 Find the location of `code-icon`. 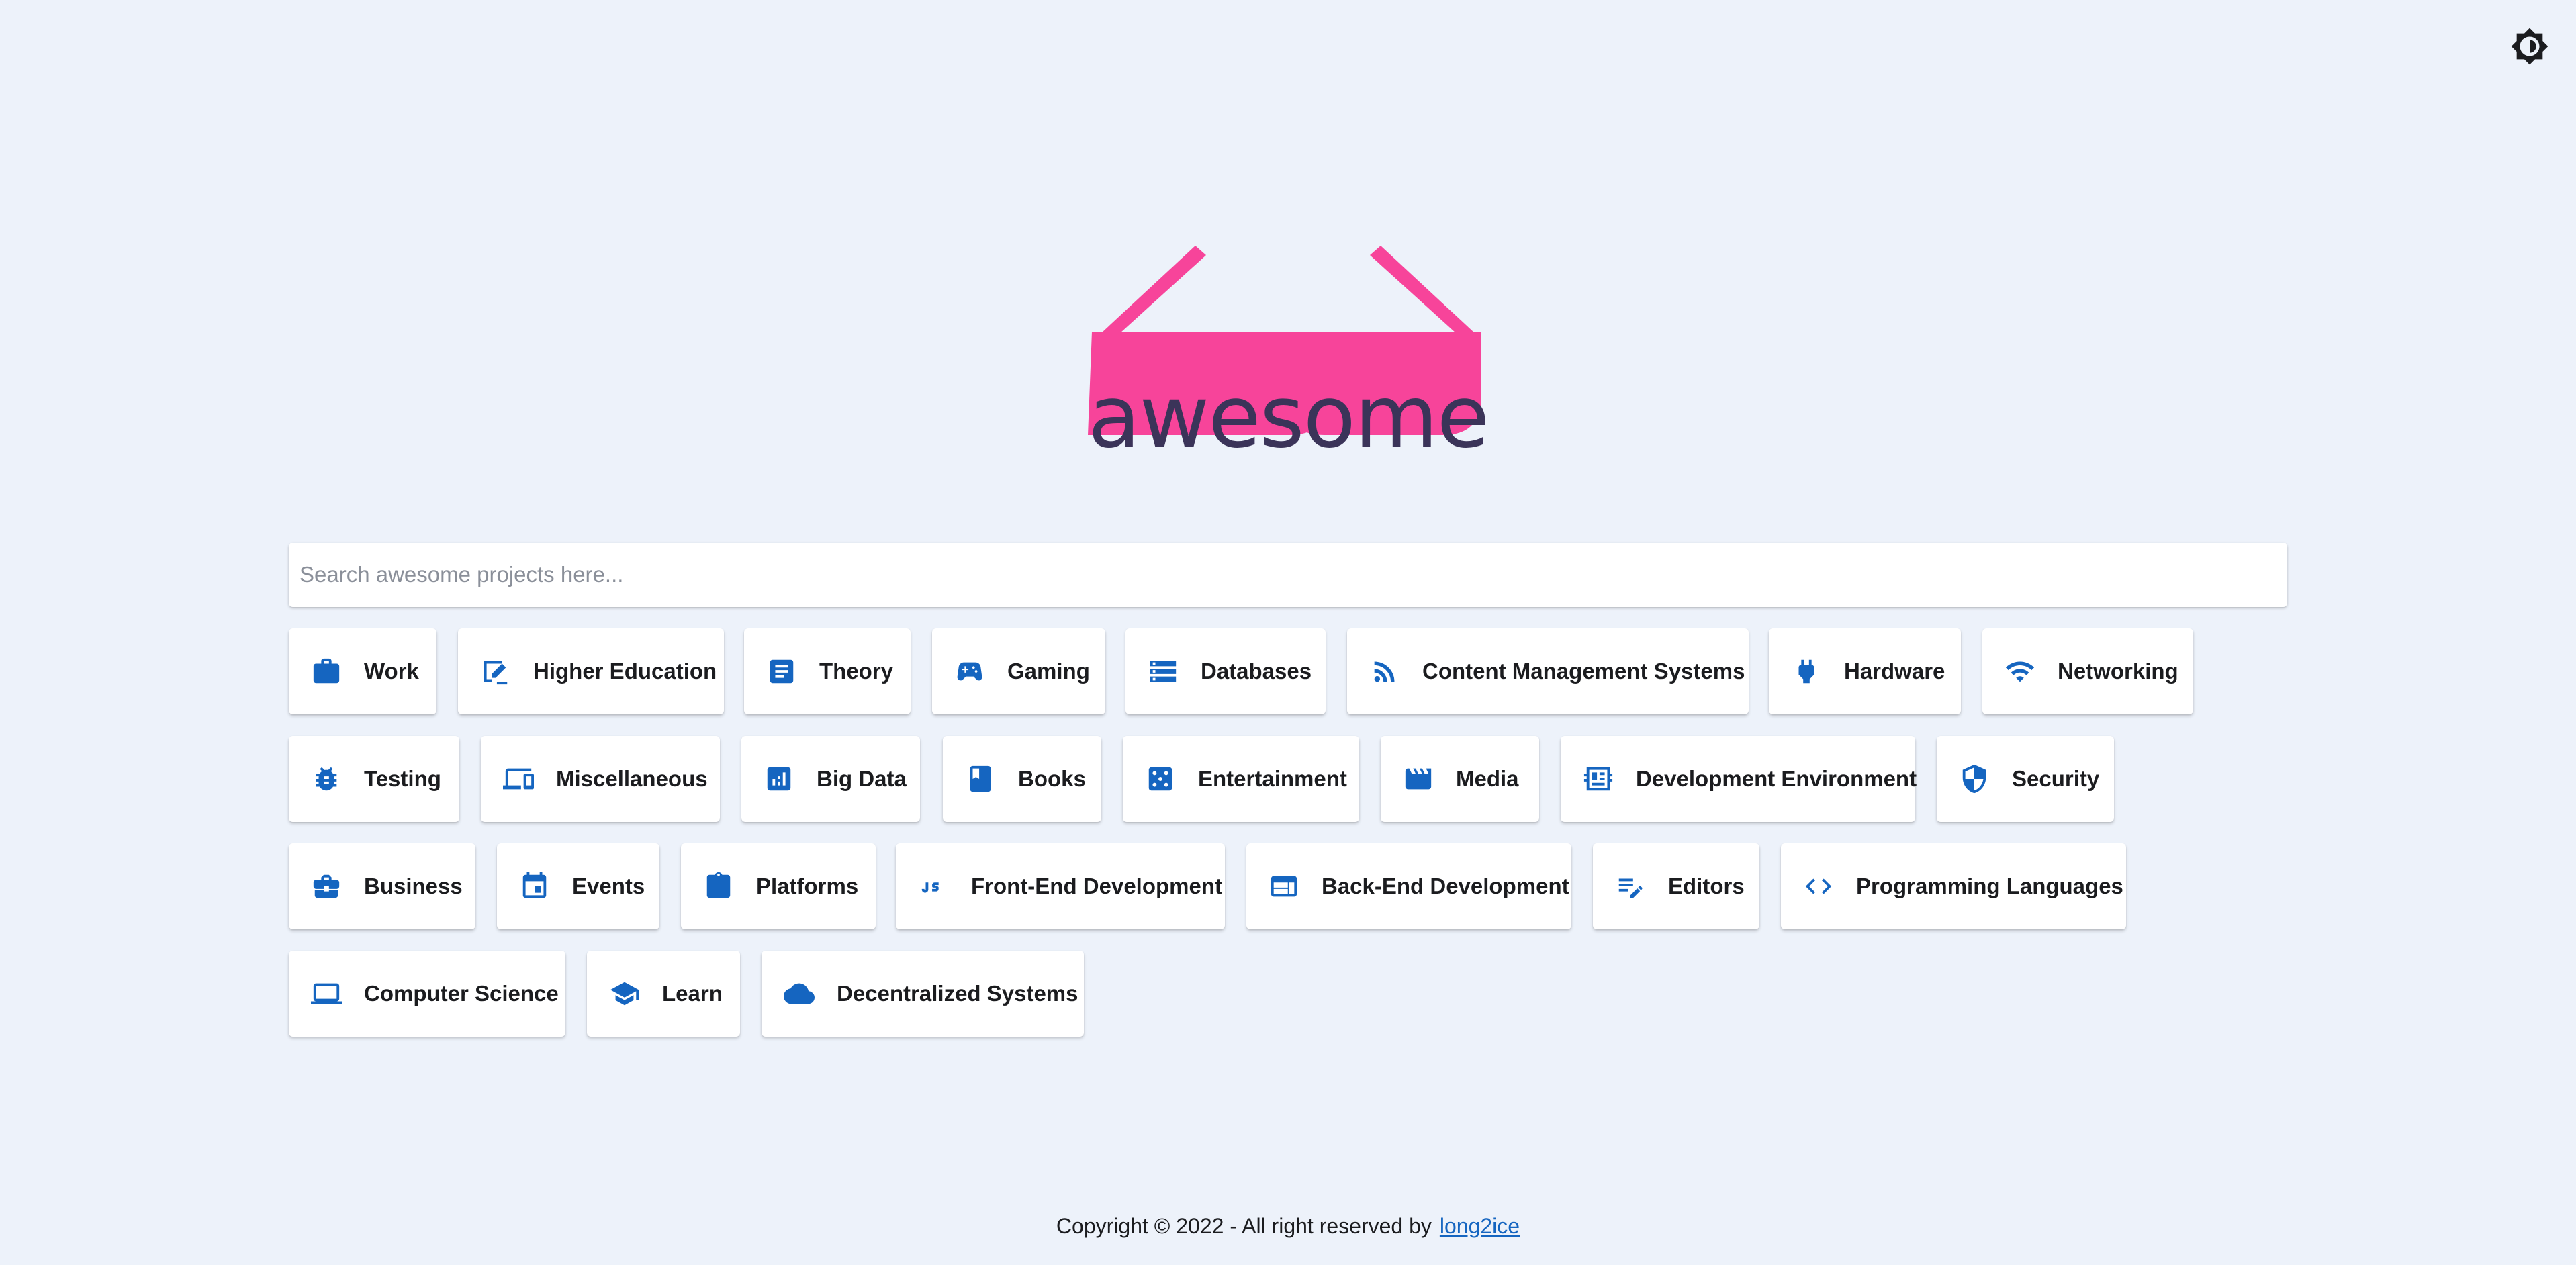

code-icon is located at coordinates (1818, 886).